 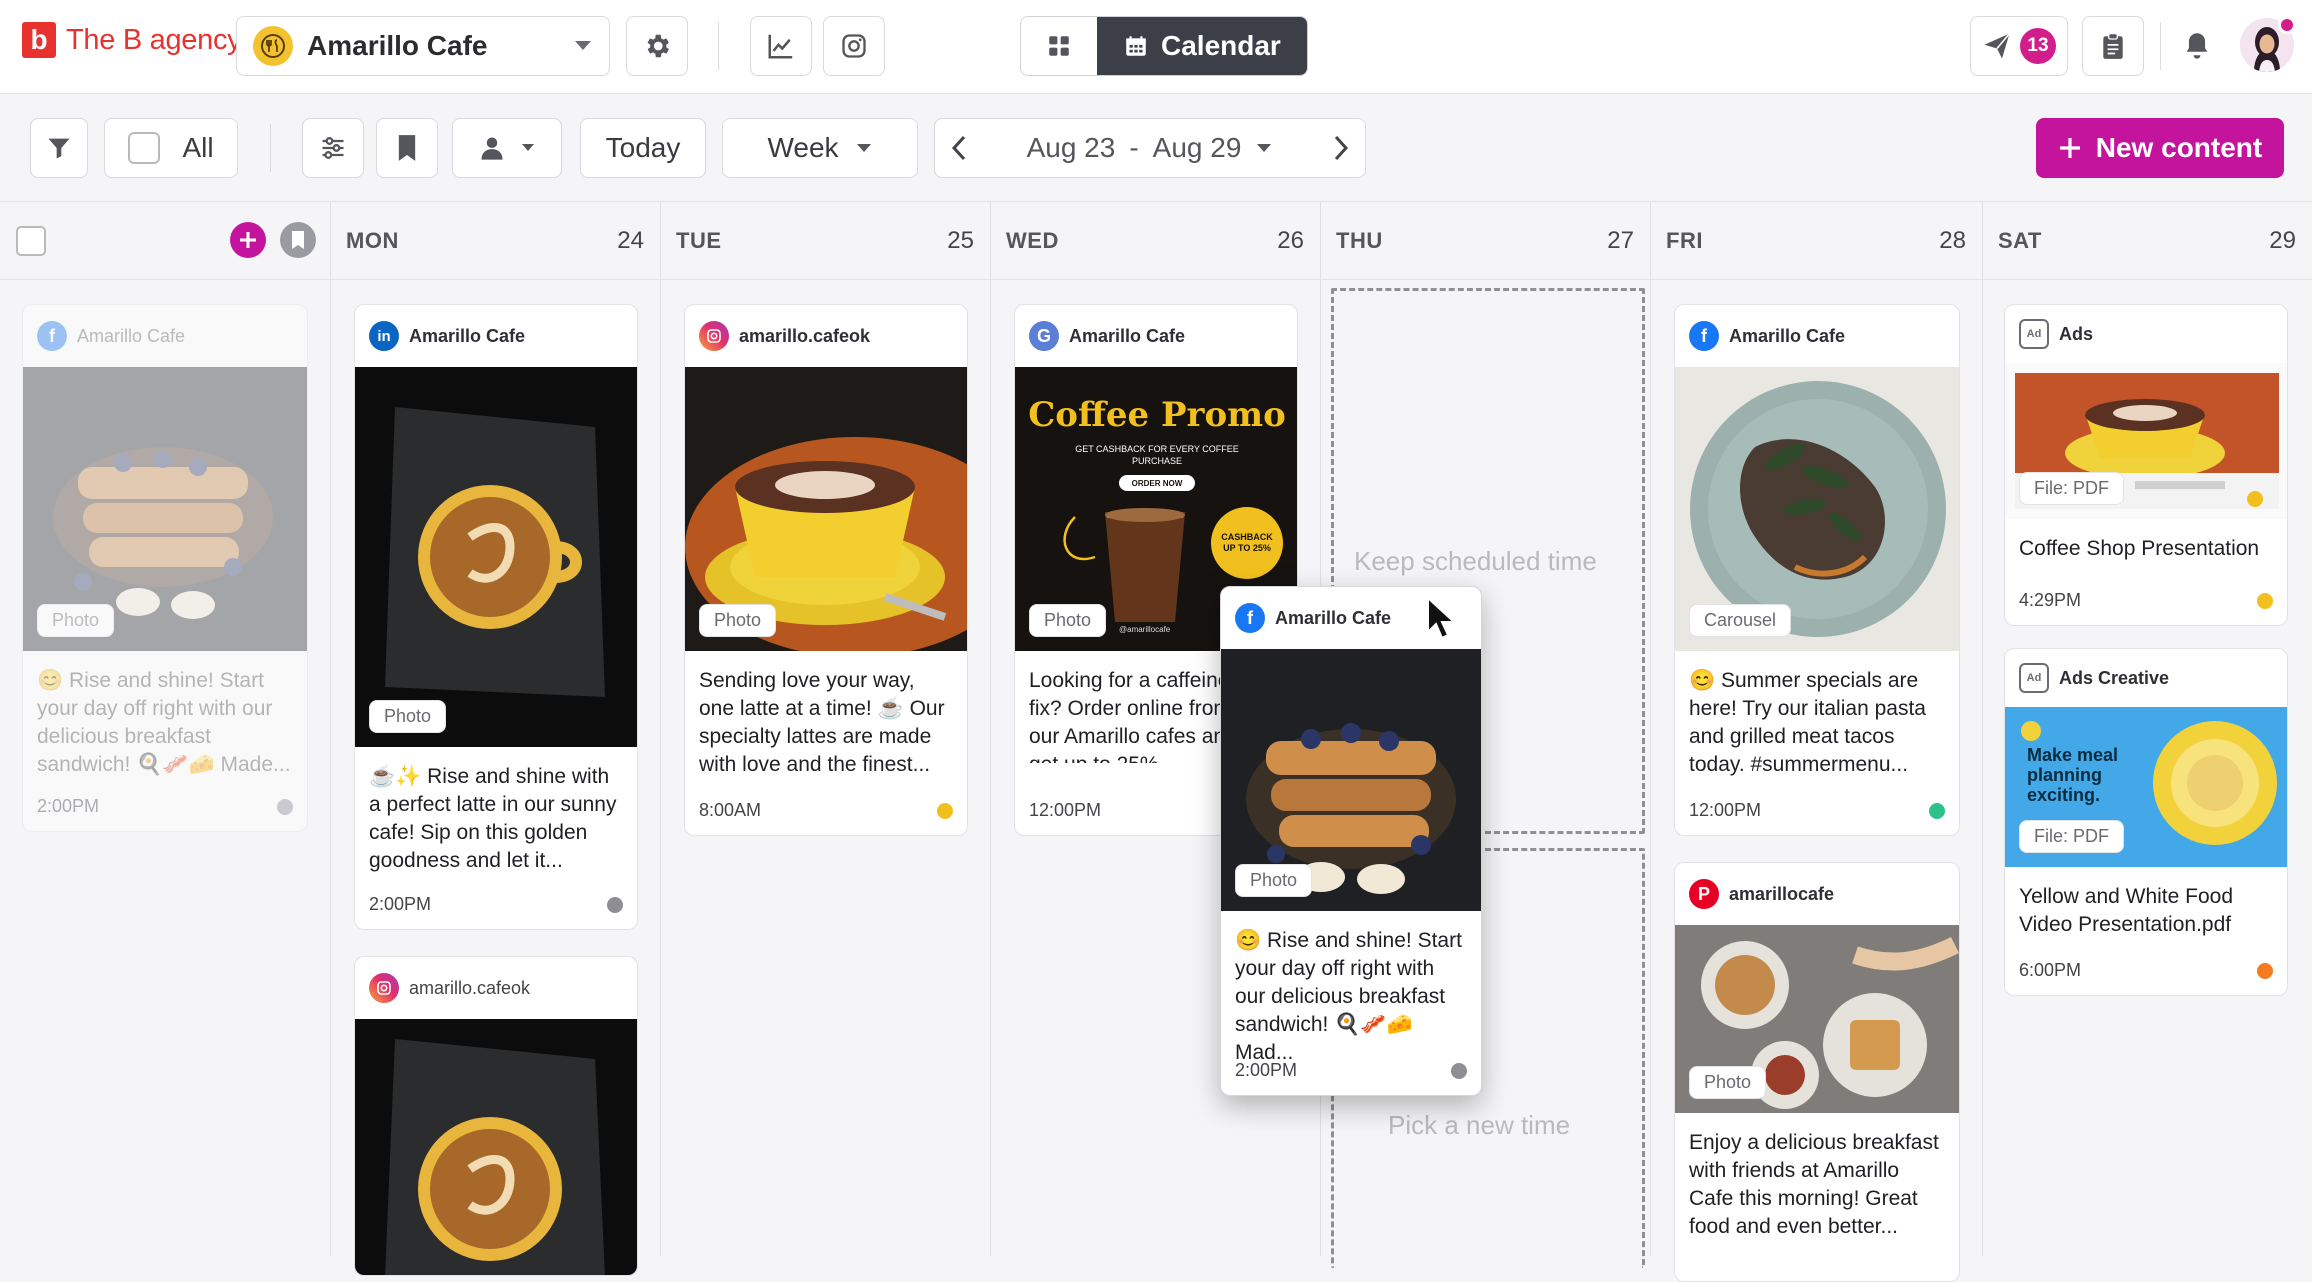 I want to click on card-footer: 12:00PM, so click(x=1817, y=810).